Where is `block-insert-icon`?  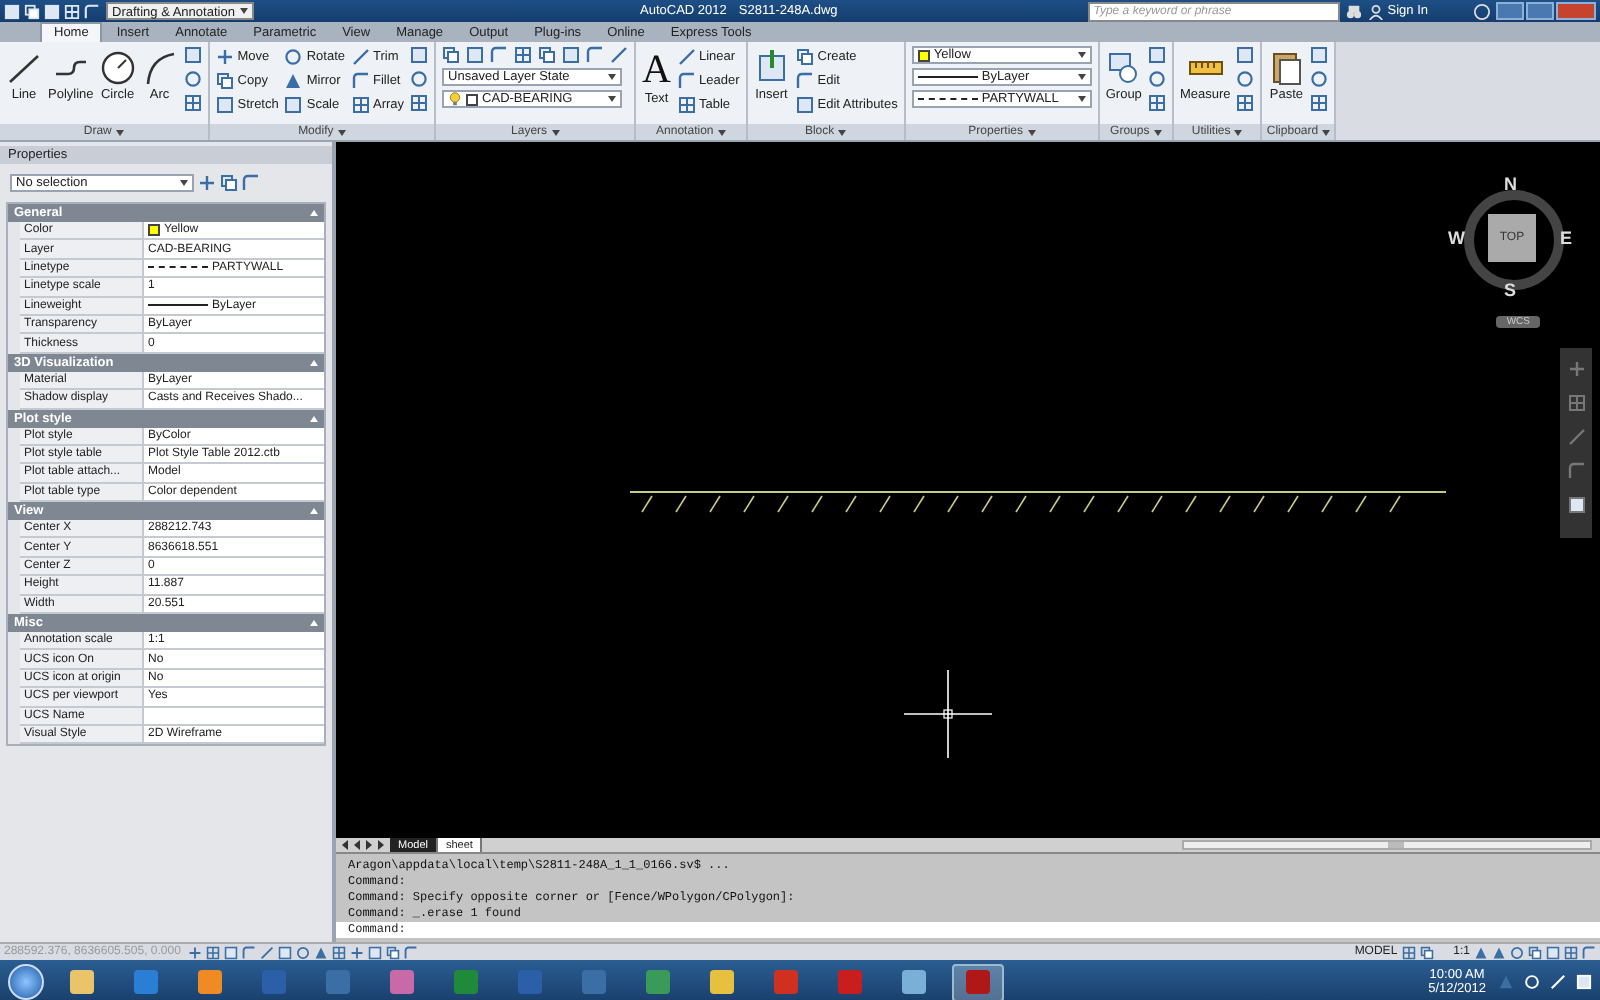 block-insert-icon is located at coordinates (771, 68).